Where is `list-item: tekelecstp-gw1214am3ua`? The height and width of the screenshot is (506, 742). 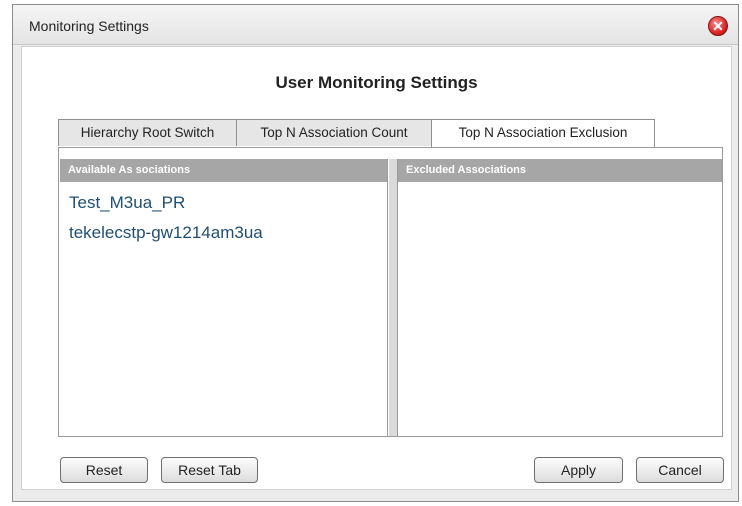 list-item: tekelecstp-gw1214am3ua is located at coordinates (223, 233).